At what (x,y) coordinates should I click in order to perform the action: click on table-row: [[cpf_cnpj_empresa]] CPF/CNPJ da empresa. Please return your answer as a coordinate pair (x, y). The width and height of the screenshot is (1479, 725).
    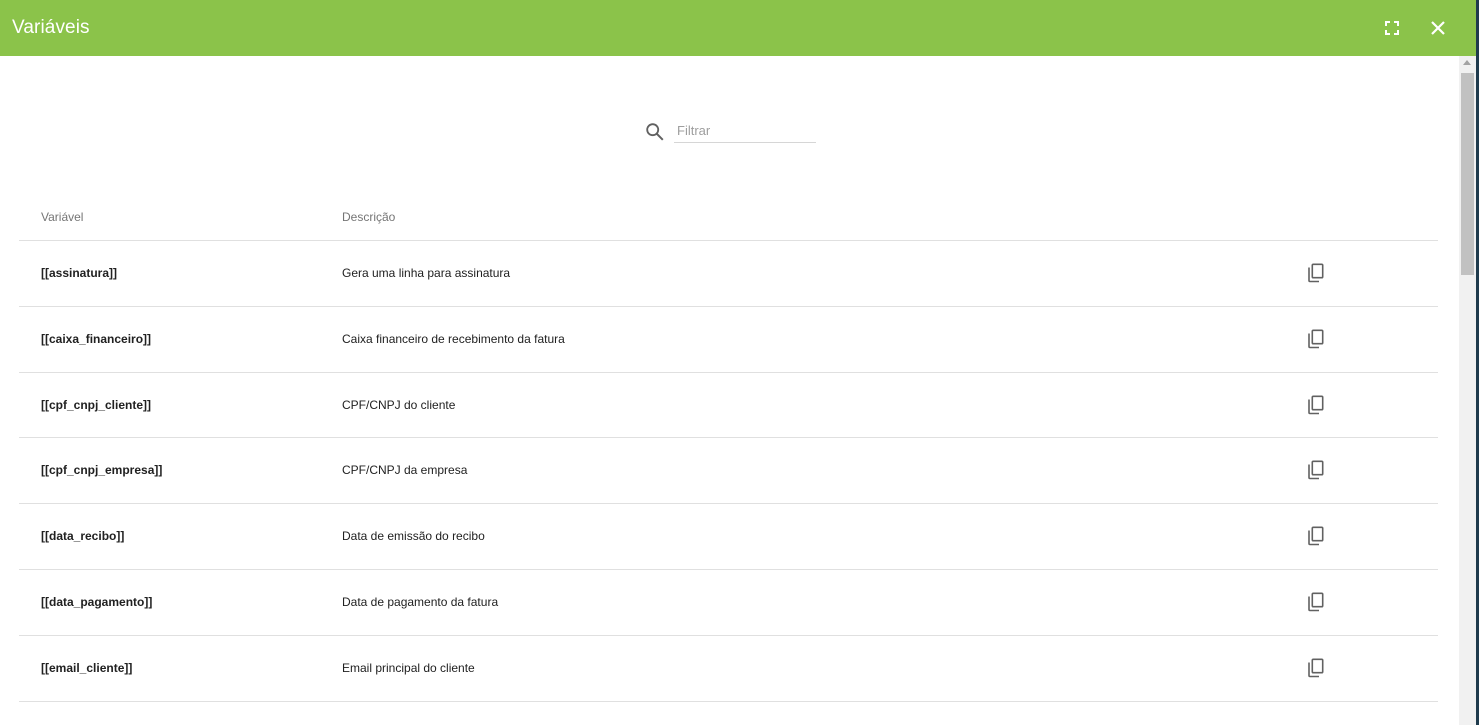
    Looking at the image, I should click on (728, 471).